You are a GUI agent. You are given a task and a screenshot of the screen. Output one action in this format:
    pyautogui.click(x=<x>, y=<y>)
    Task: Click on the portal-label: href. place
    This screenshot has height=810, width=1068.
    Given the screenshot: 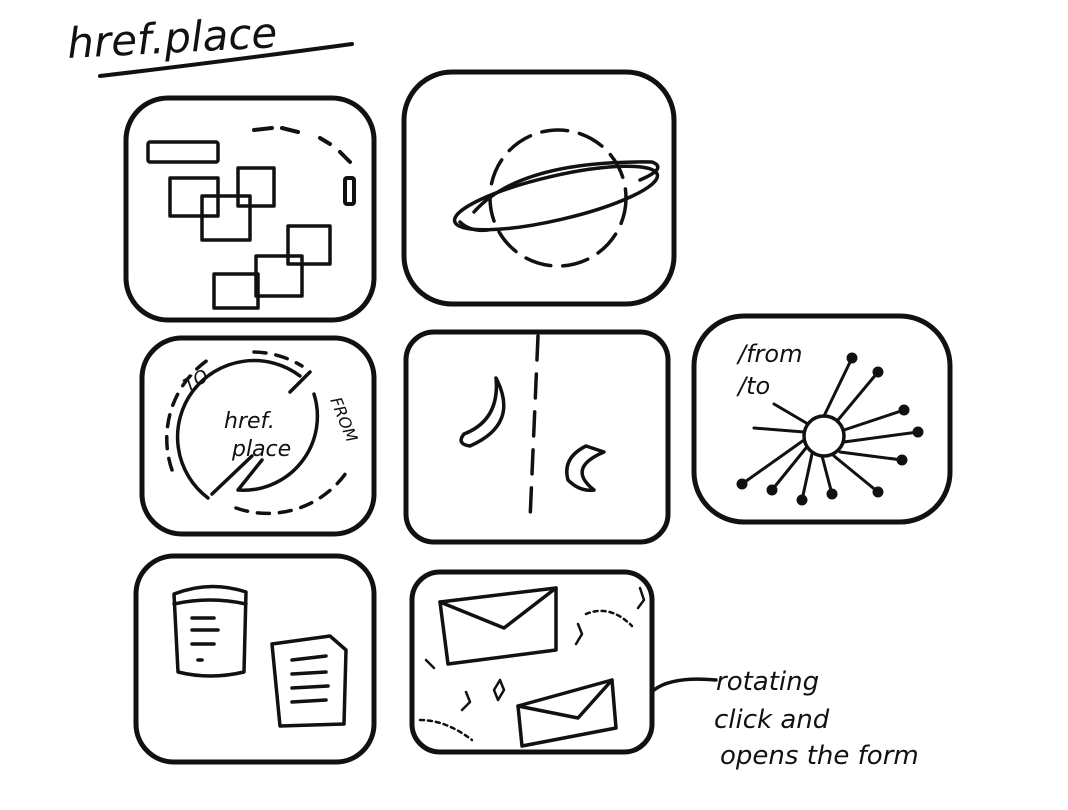 What is the action you would take?
    pyautogui.click(x=257, y=435)
    